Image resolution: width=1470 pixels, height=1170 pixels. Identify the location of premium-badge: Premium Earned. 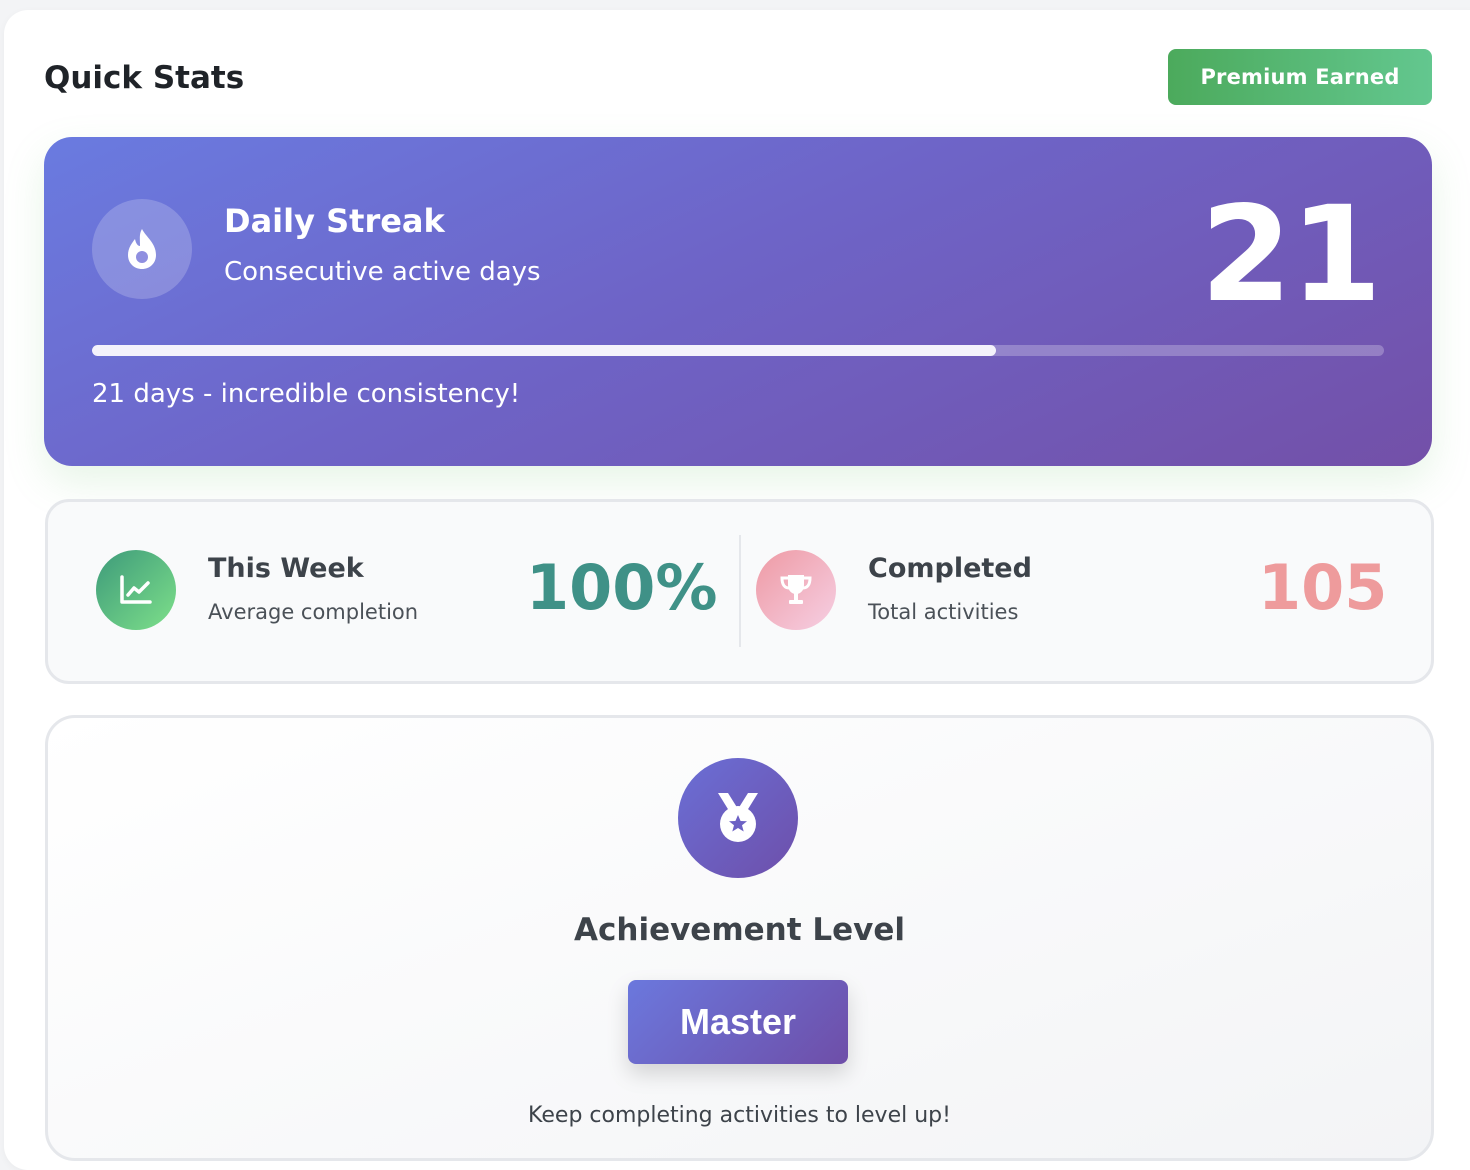
(1300, 77).